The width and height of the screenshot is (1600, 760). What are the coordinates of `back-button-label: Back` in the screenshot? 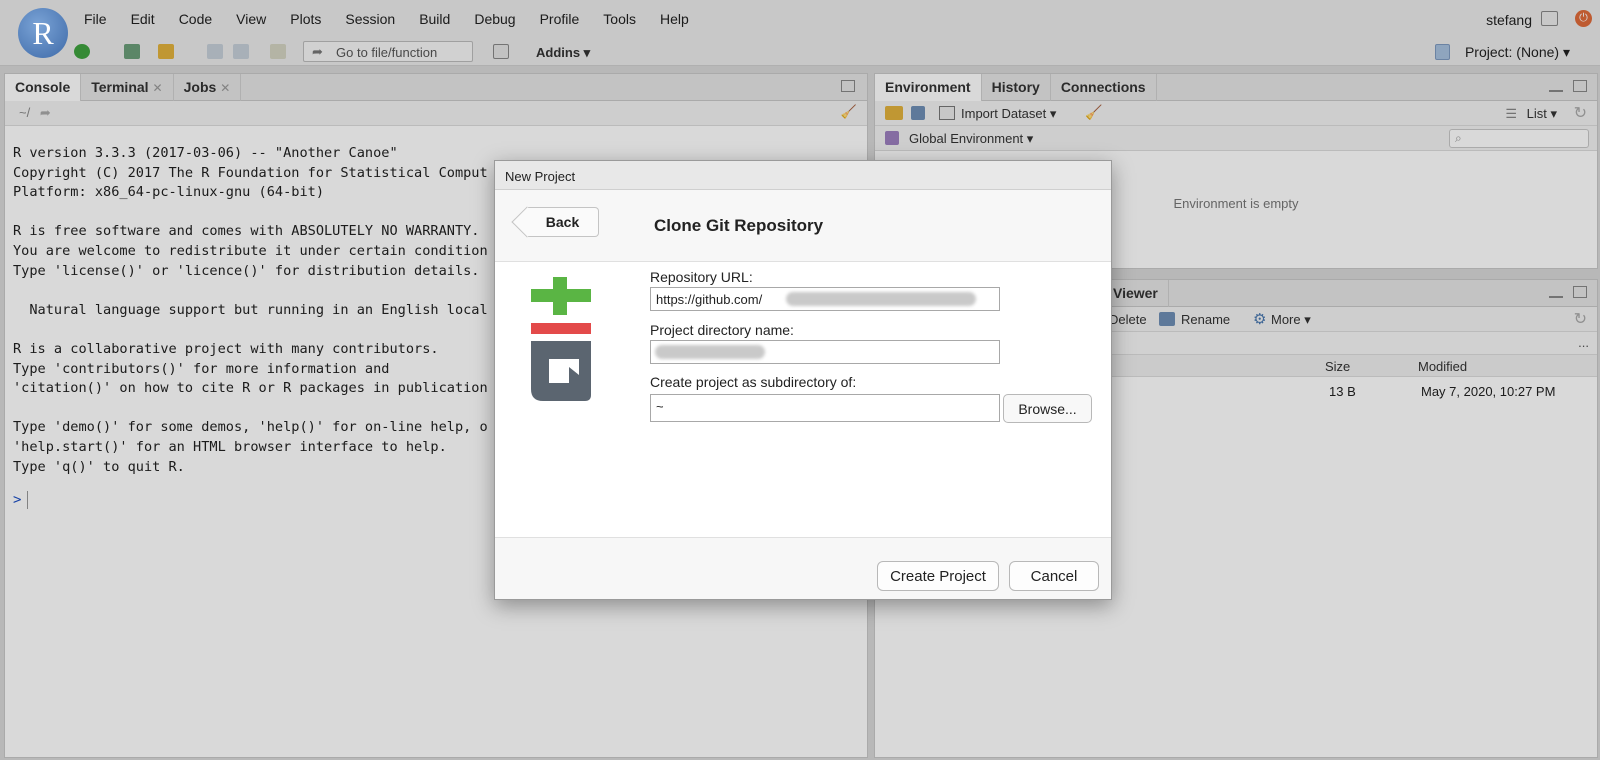 It's located at (562, 222).